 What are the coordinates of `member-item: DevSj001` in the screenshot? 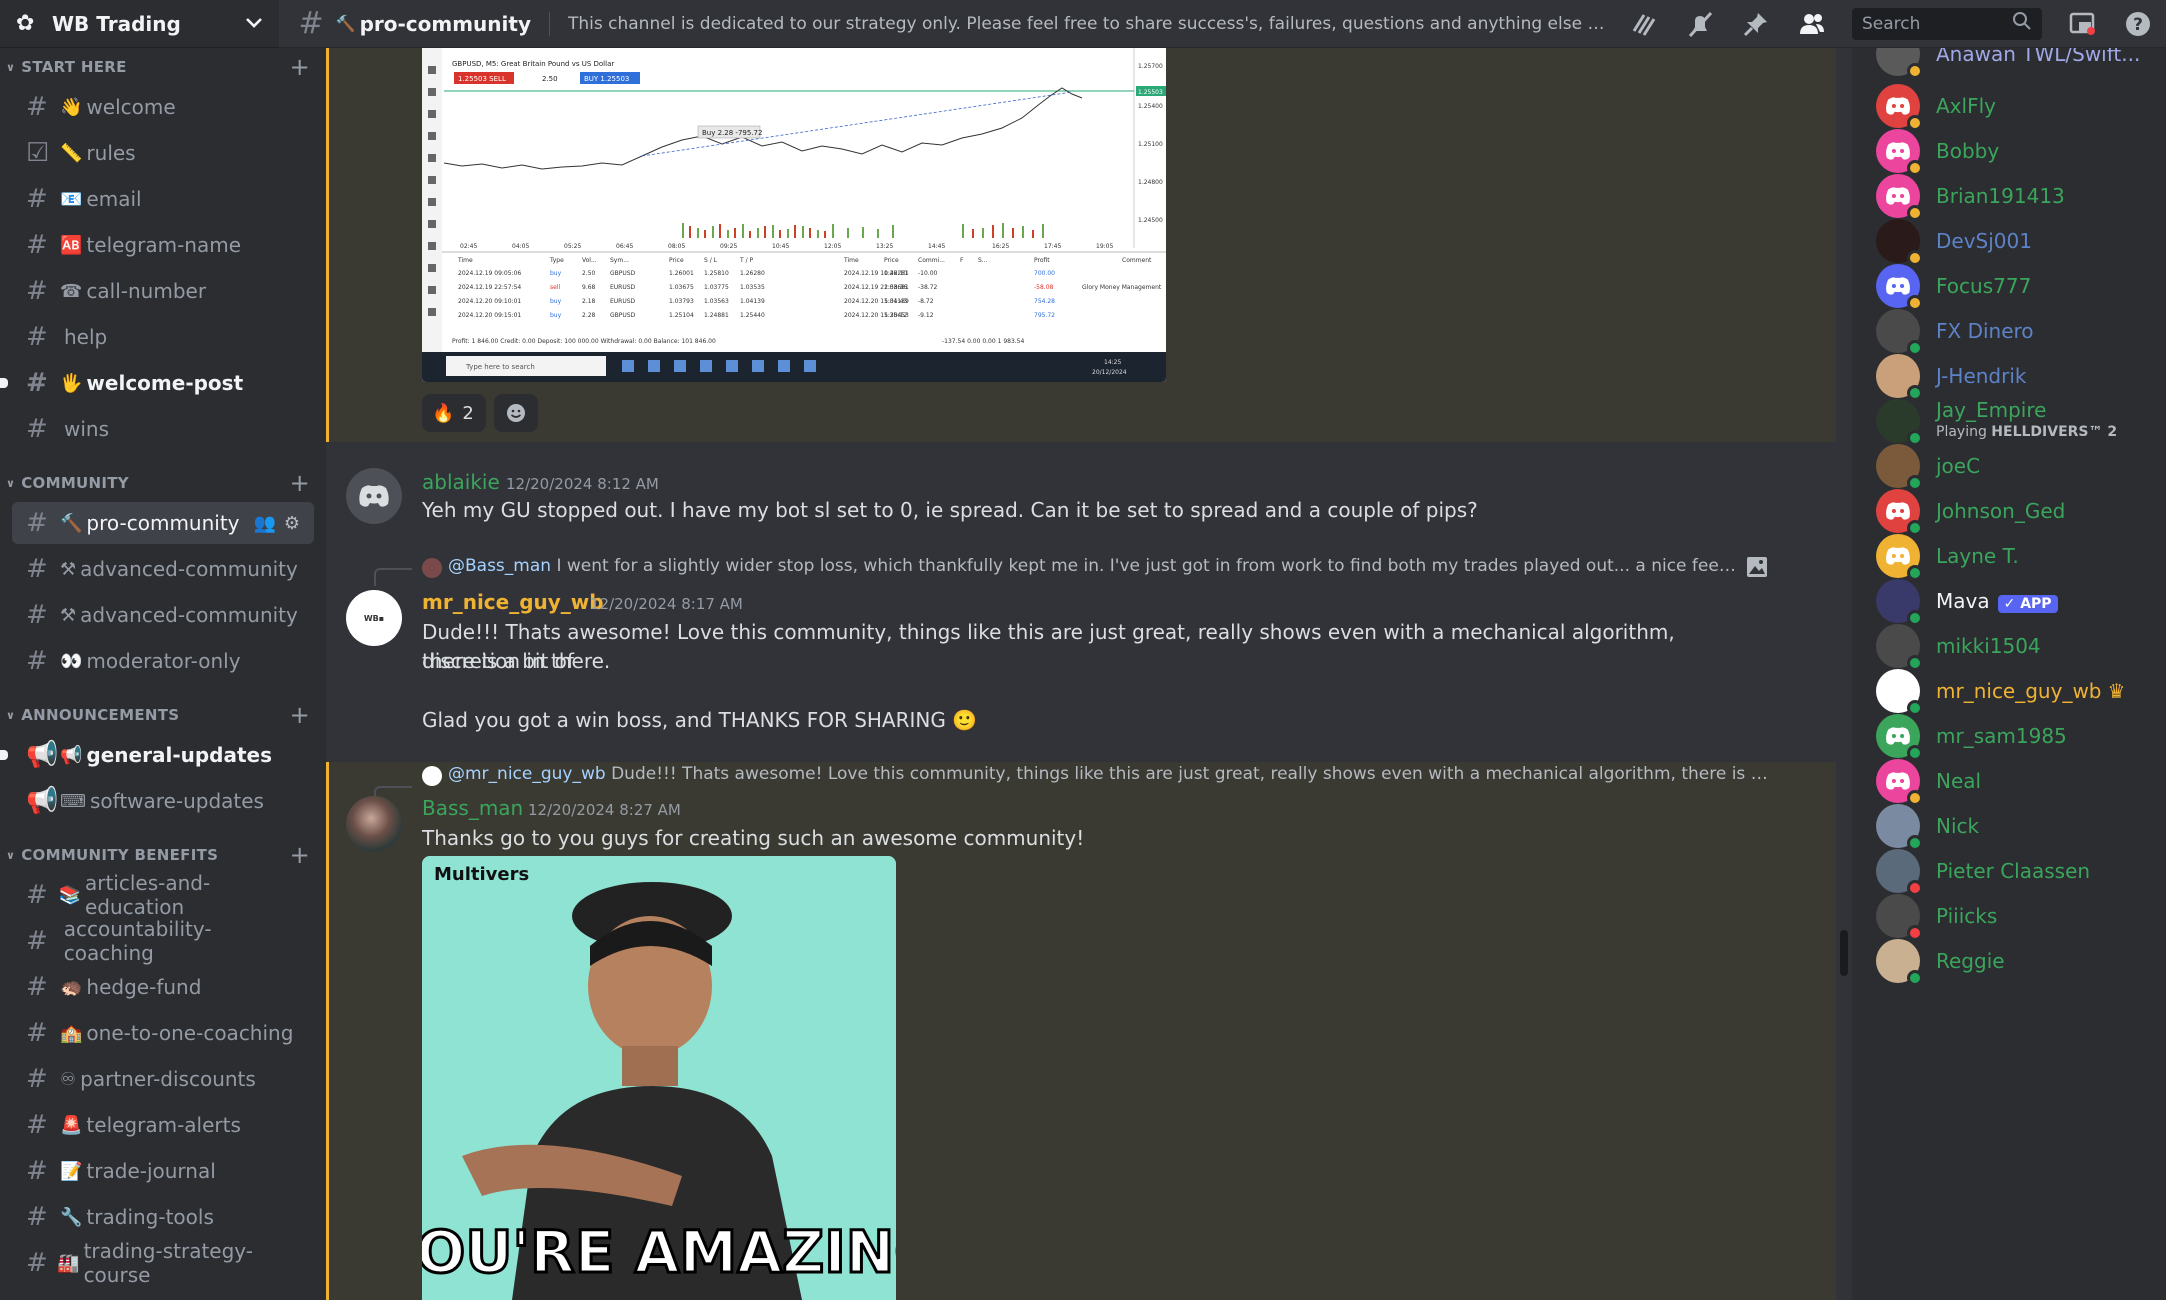 It's located at (1954, 241).